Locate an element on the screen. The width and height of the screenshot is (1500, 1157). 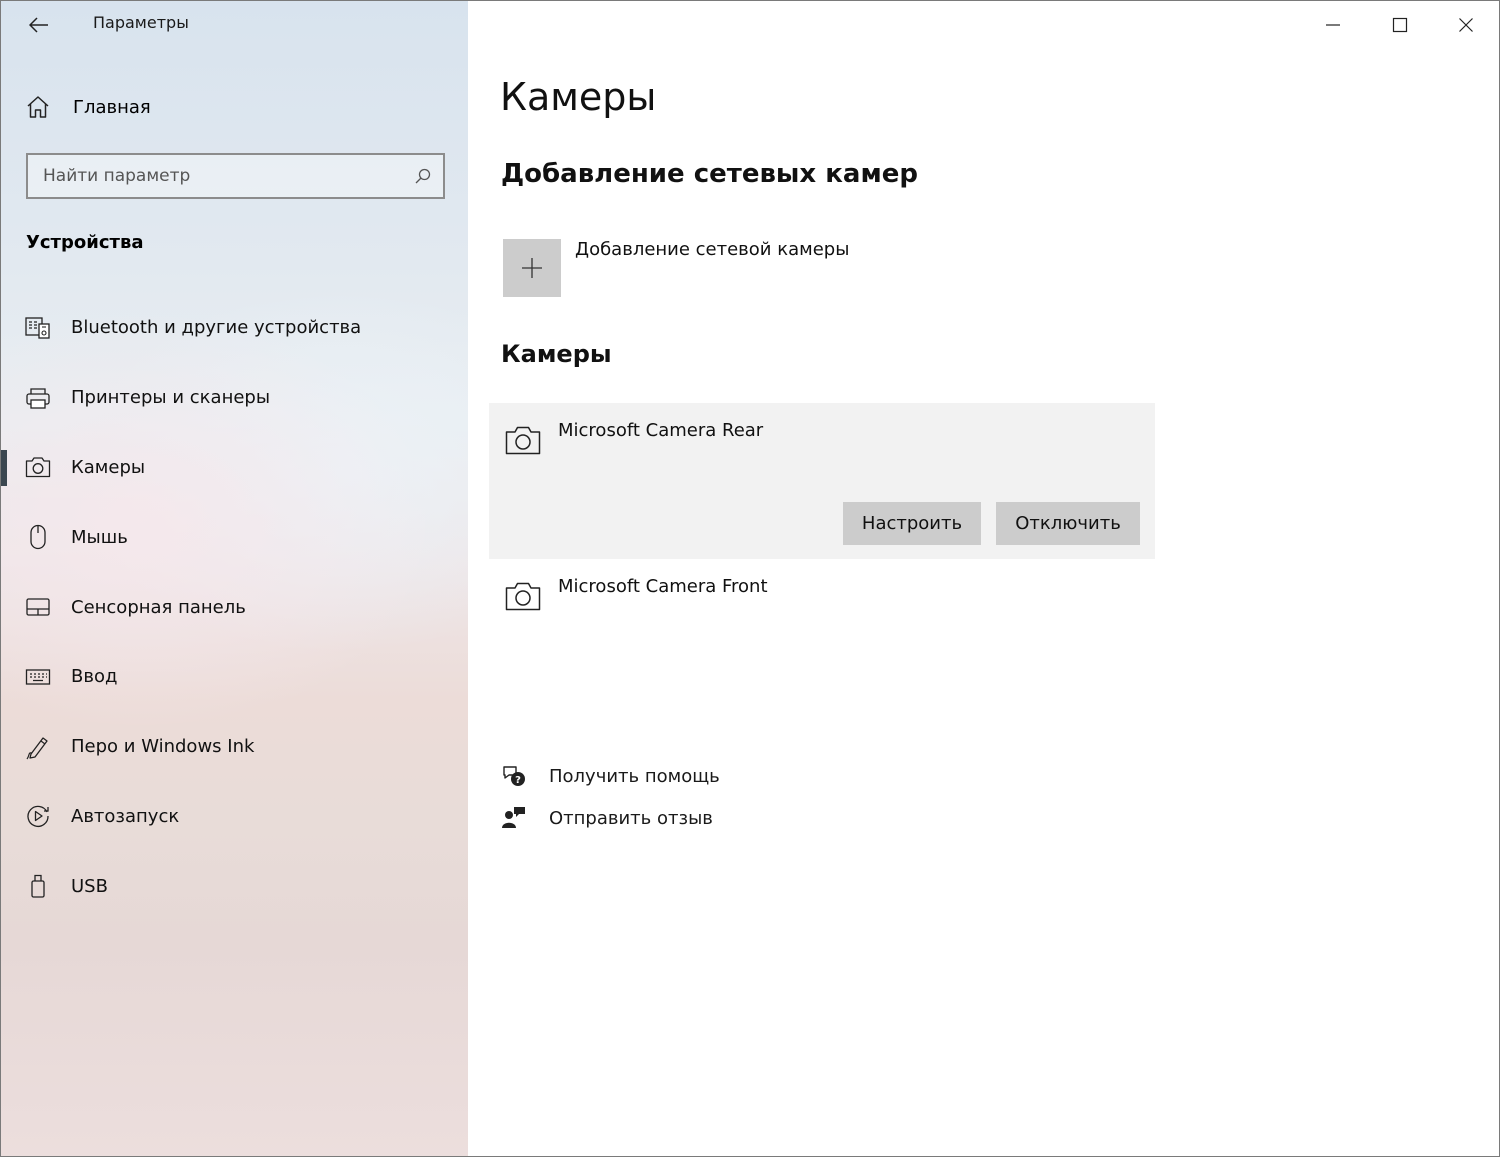
add-network-camera-button is located at coordinates (532, 268).